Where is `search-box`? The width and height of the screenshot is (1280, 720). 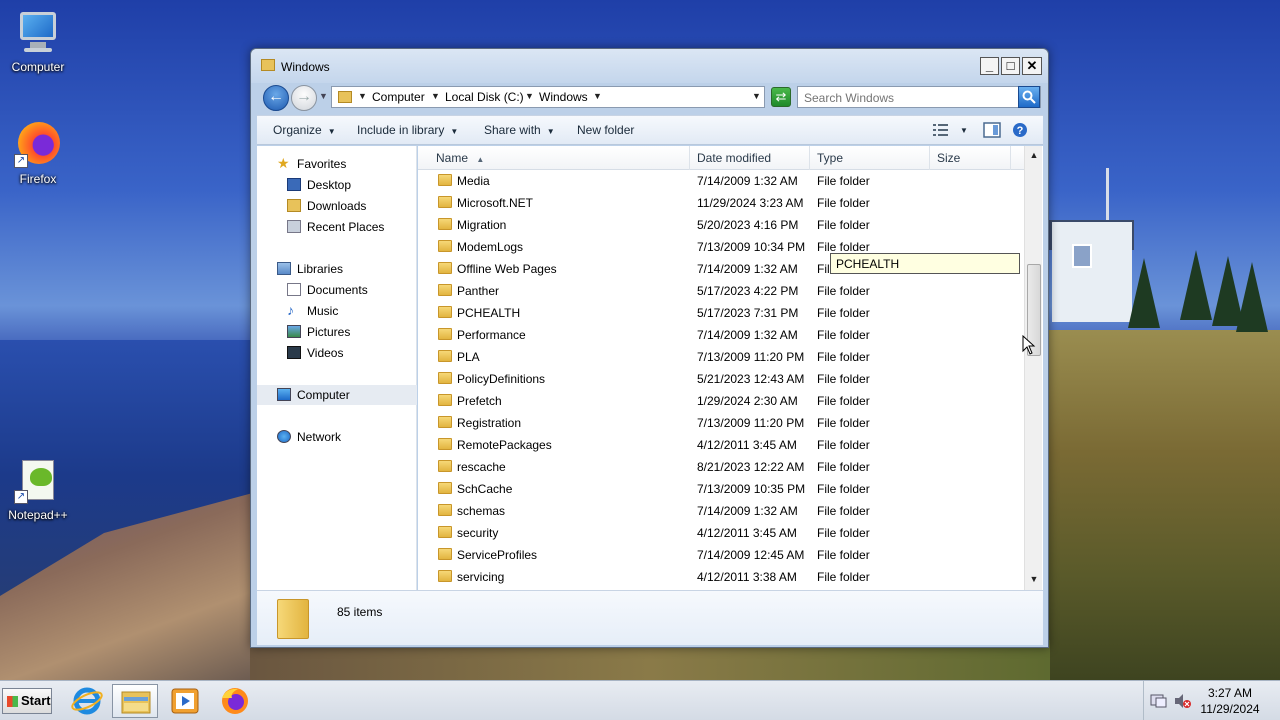
search-box is located at coordinates (919, 97).